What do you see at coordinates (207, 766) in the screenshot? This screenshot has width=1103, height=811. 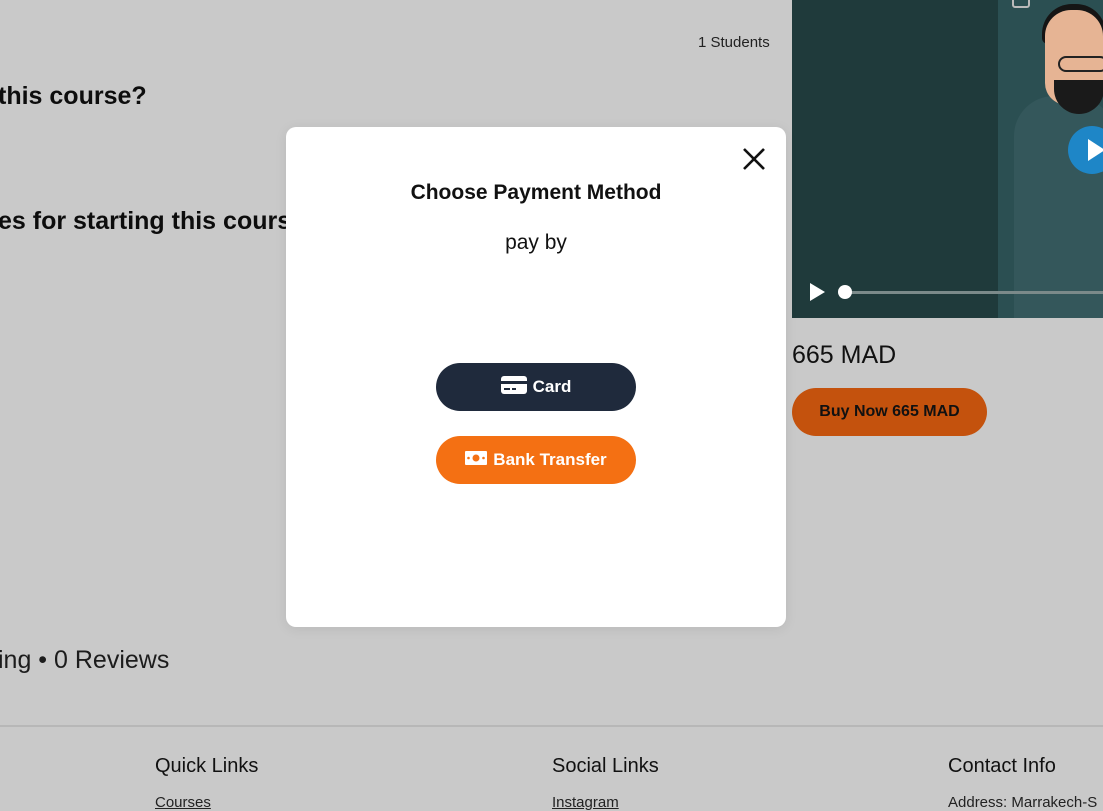 I see `footer-quick-links-heading: Quick Links` at bounding box center [207, 766].